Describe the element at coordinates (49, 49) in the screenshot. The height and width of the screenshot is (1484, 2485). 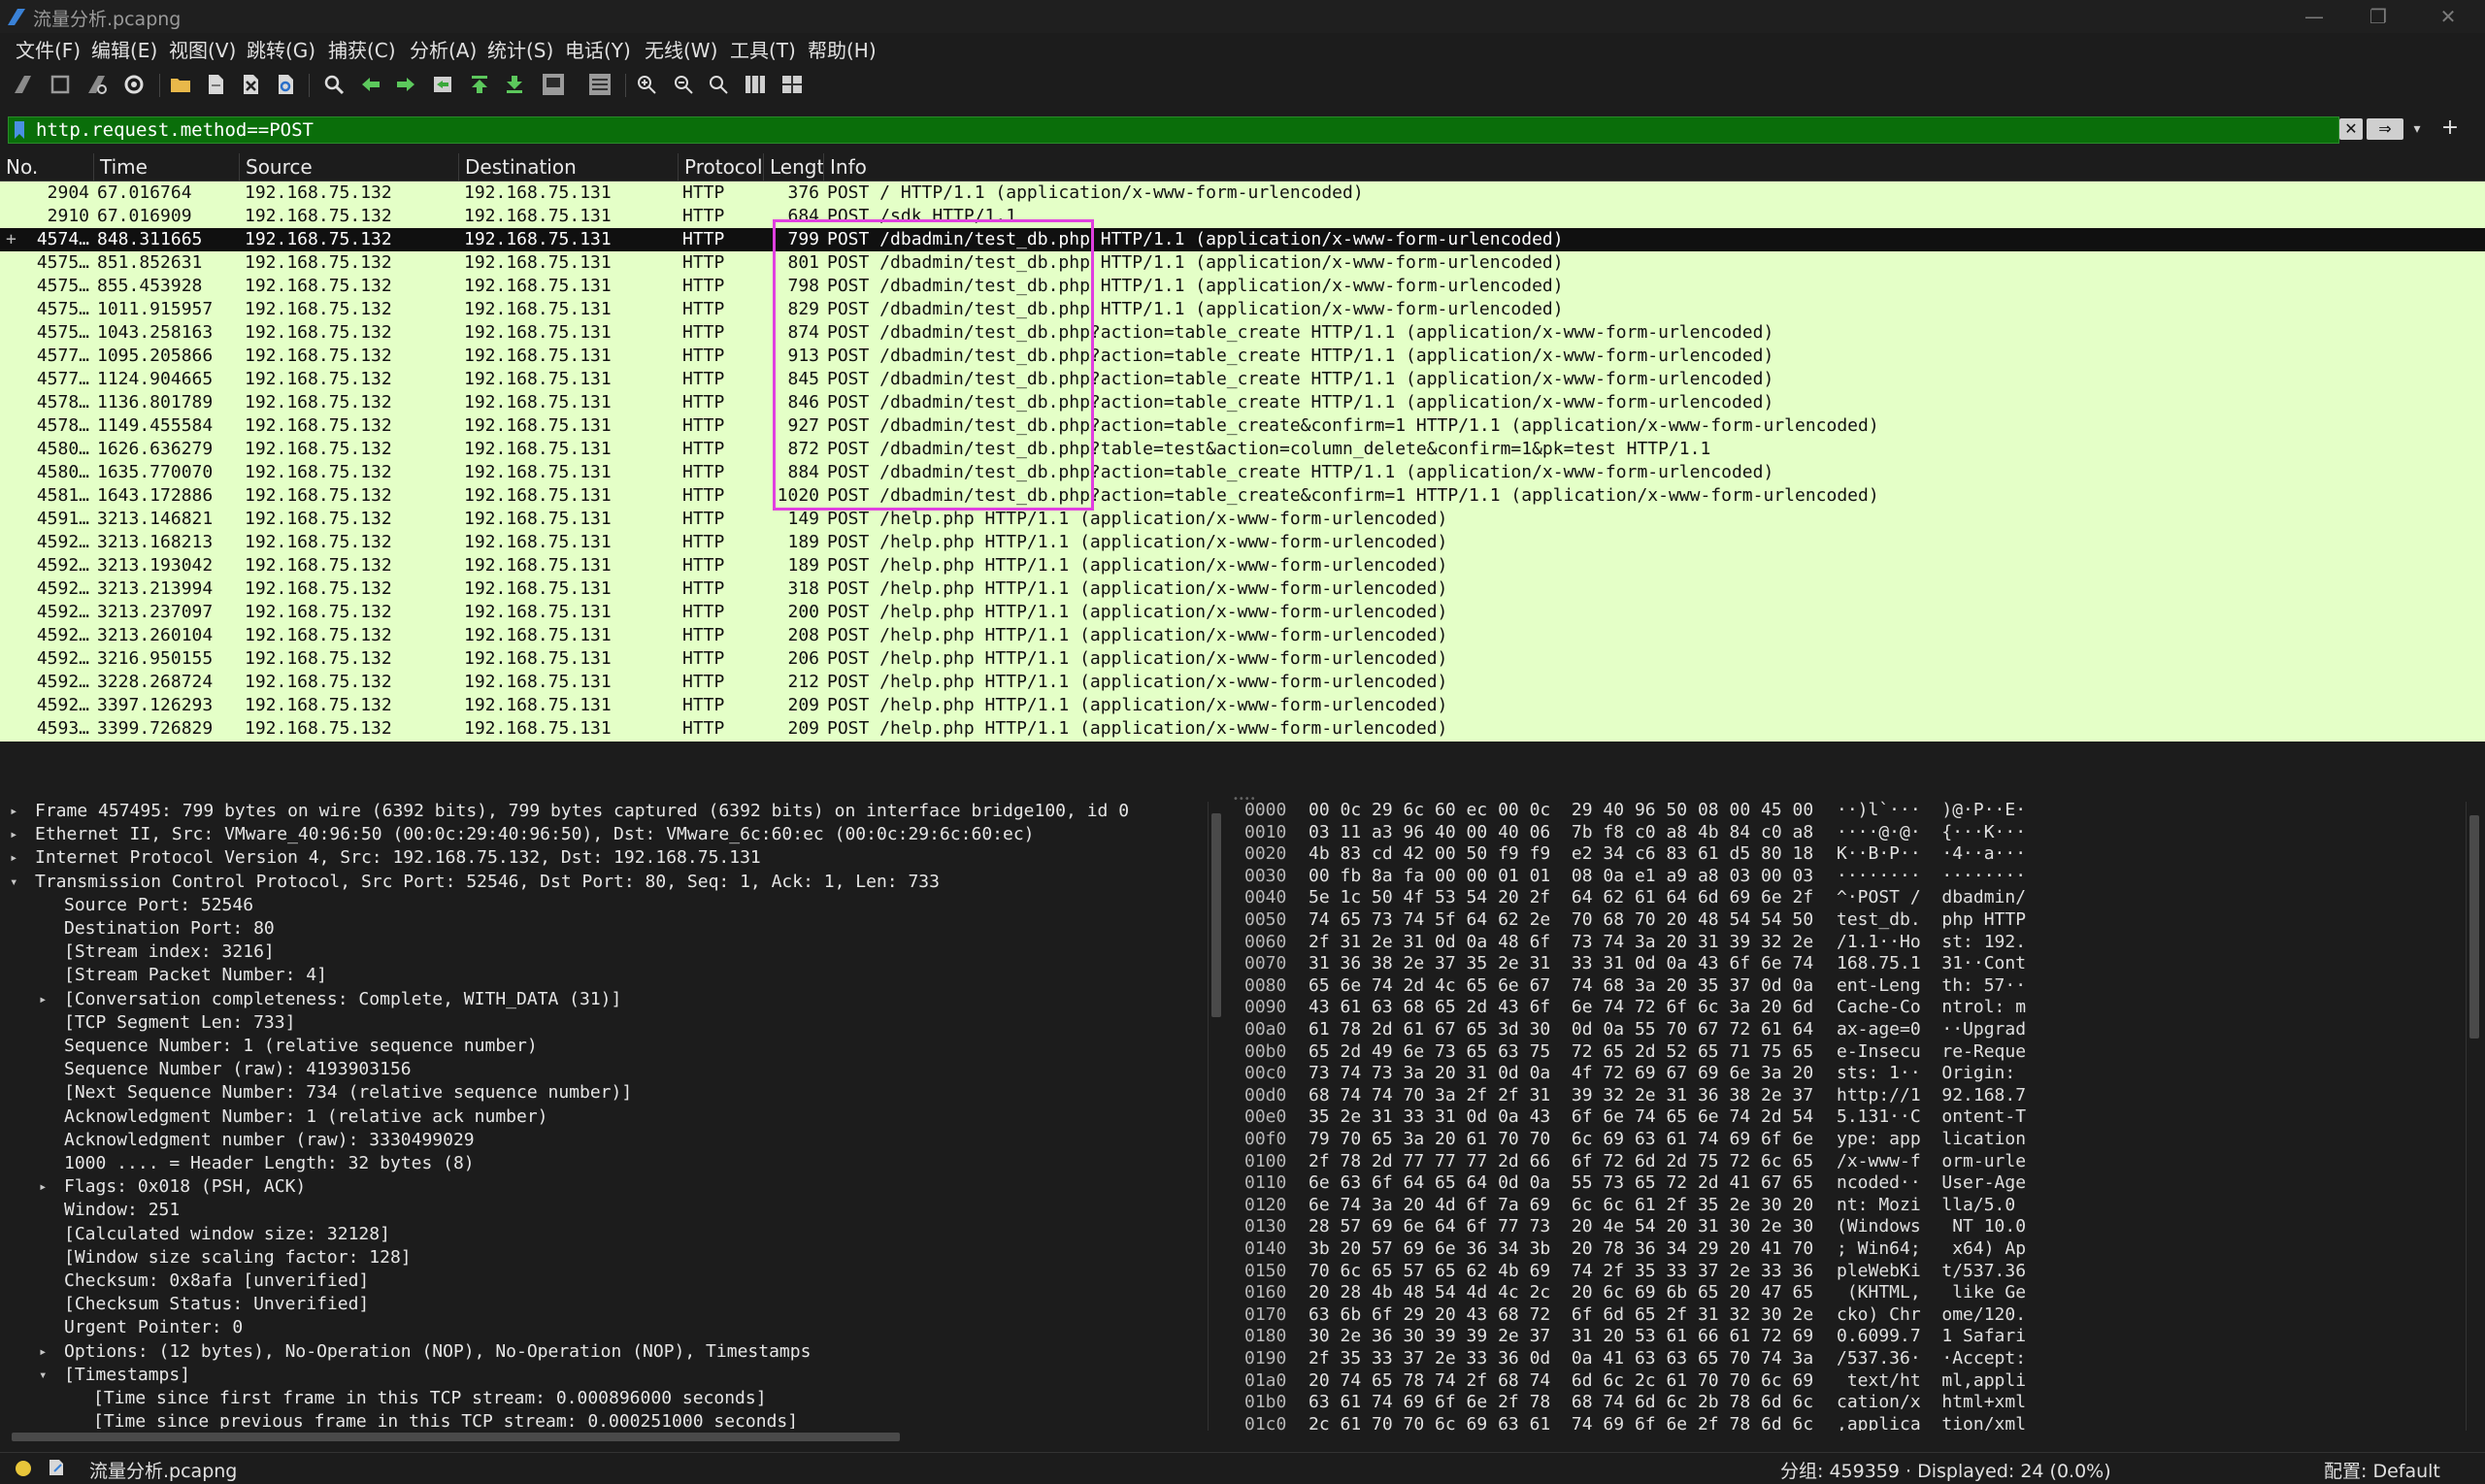
I see `menu-file: 文件(F)` at that location.